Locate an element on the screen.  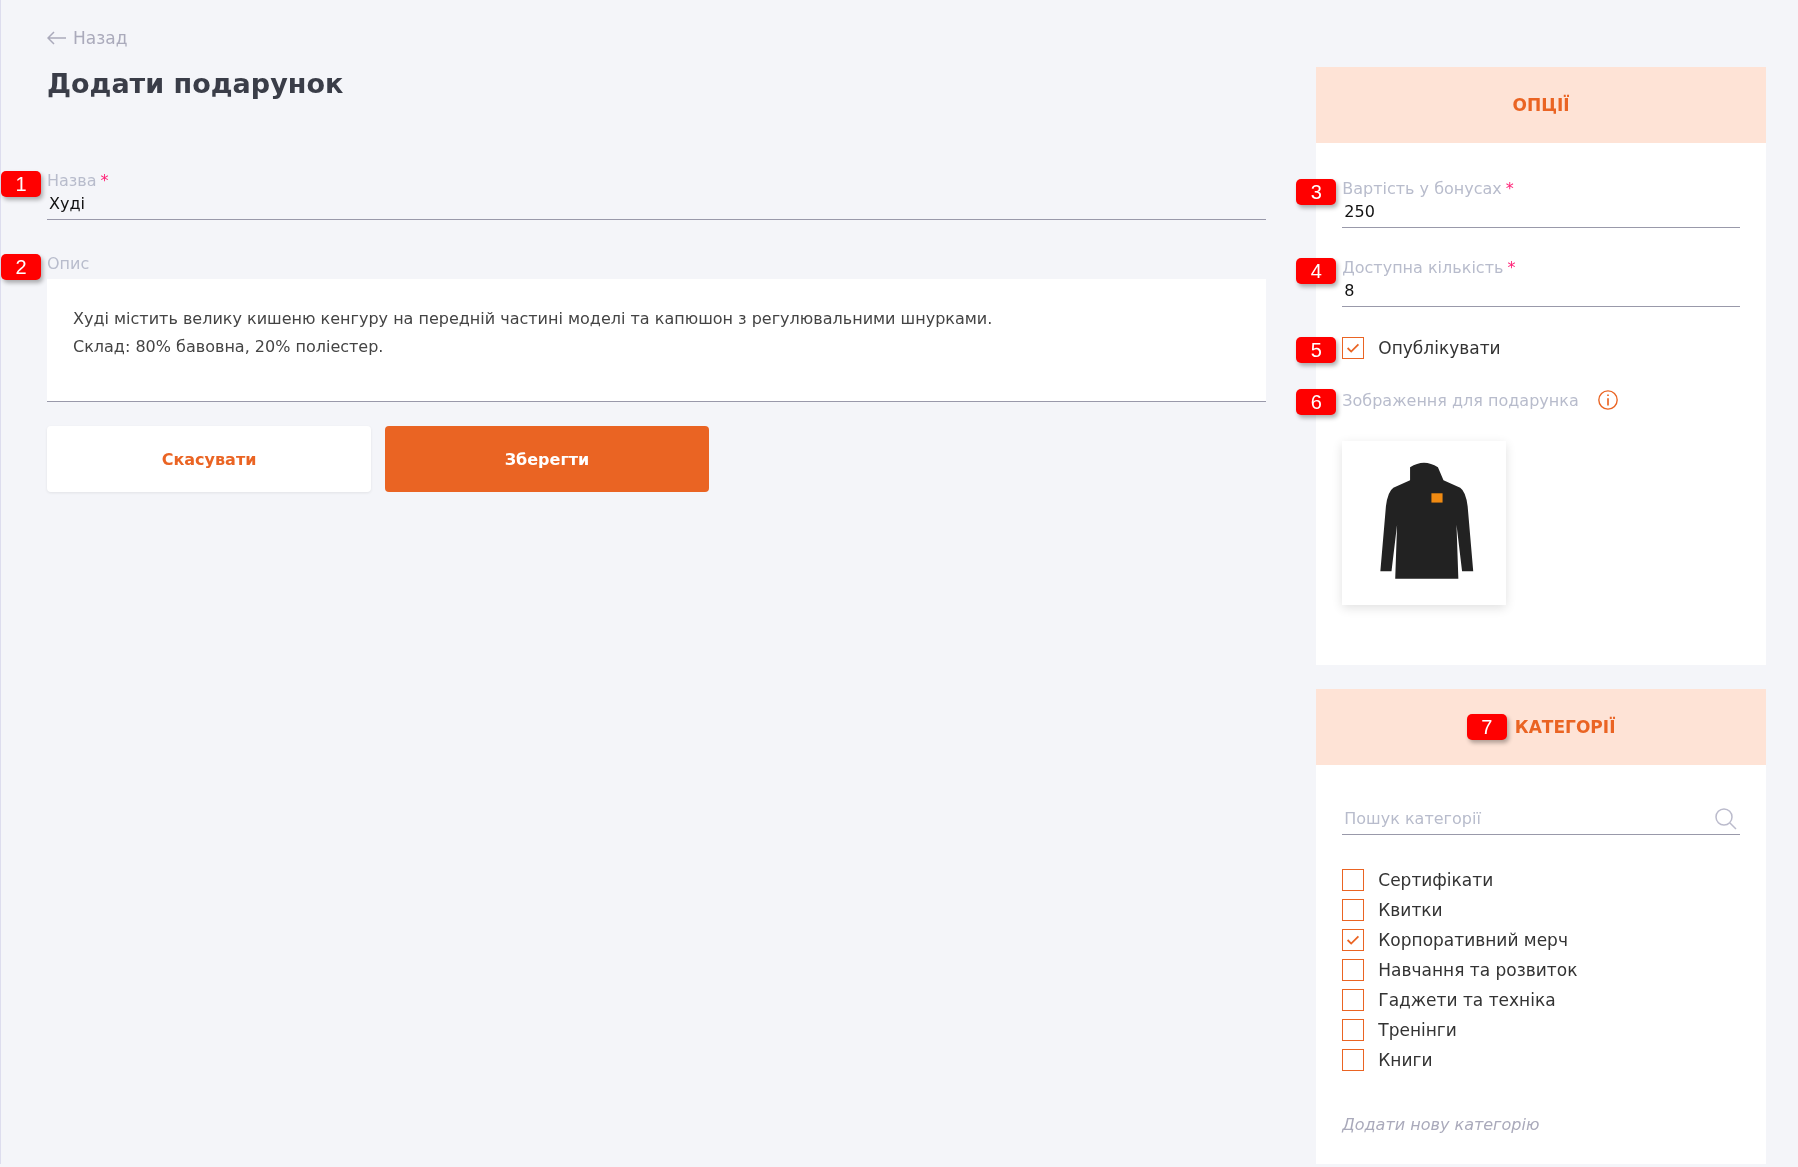
input-field: 8 is located at coordinates (1541, 292).